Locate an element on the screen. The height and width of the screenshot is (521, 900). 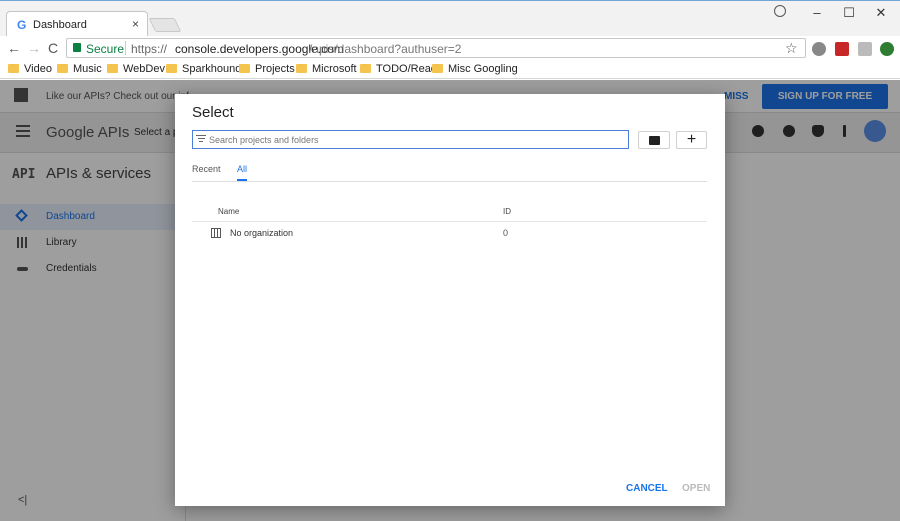
back-button: ← is located at coordinates (14, 48).